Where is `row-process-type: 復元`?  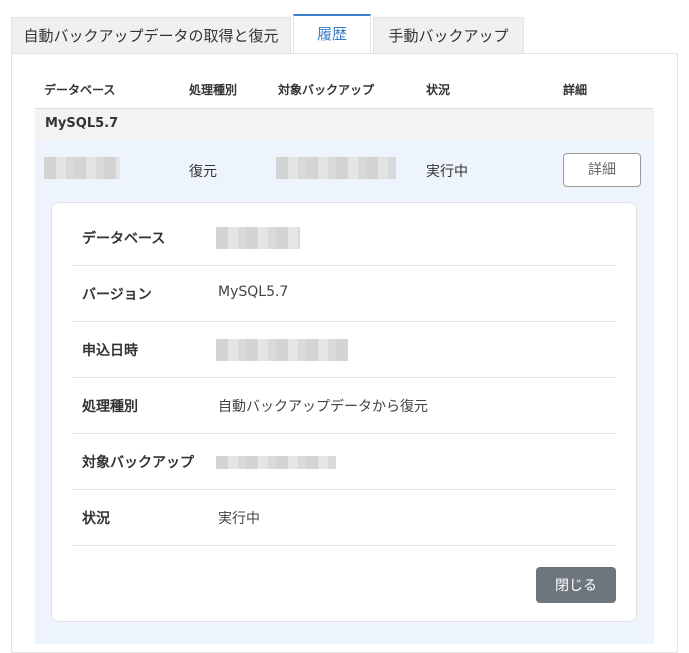 row-process-type: 復元 is located at coordinates (203, 172).